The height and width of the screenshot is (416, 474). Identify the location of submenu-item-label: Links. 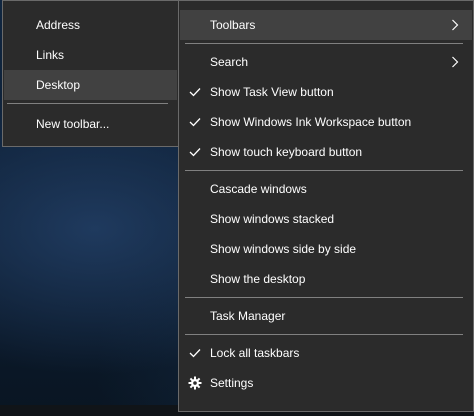
(50, 55).